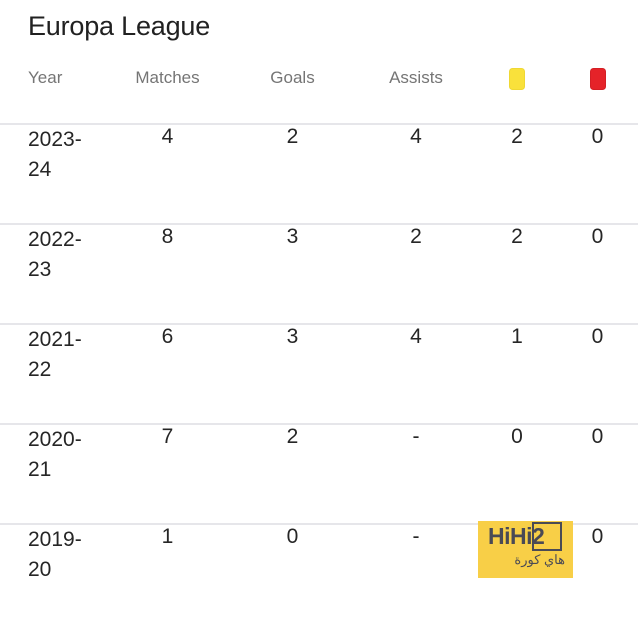  I want to click on cell-year: 2019-20, so click(52, 573).